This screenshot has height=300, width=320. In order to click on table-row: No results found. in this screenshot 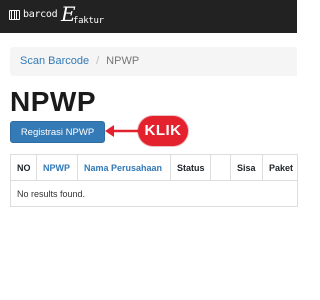, I will do `click(154, 193)`.